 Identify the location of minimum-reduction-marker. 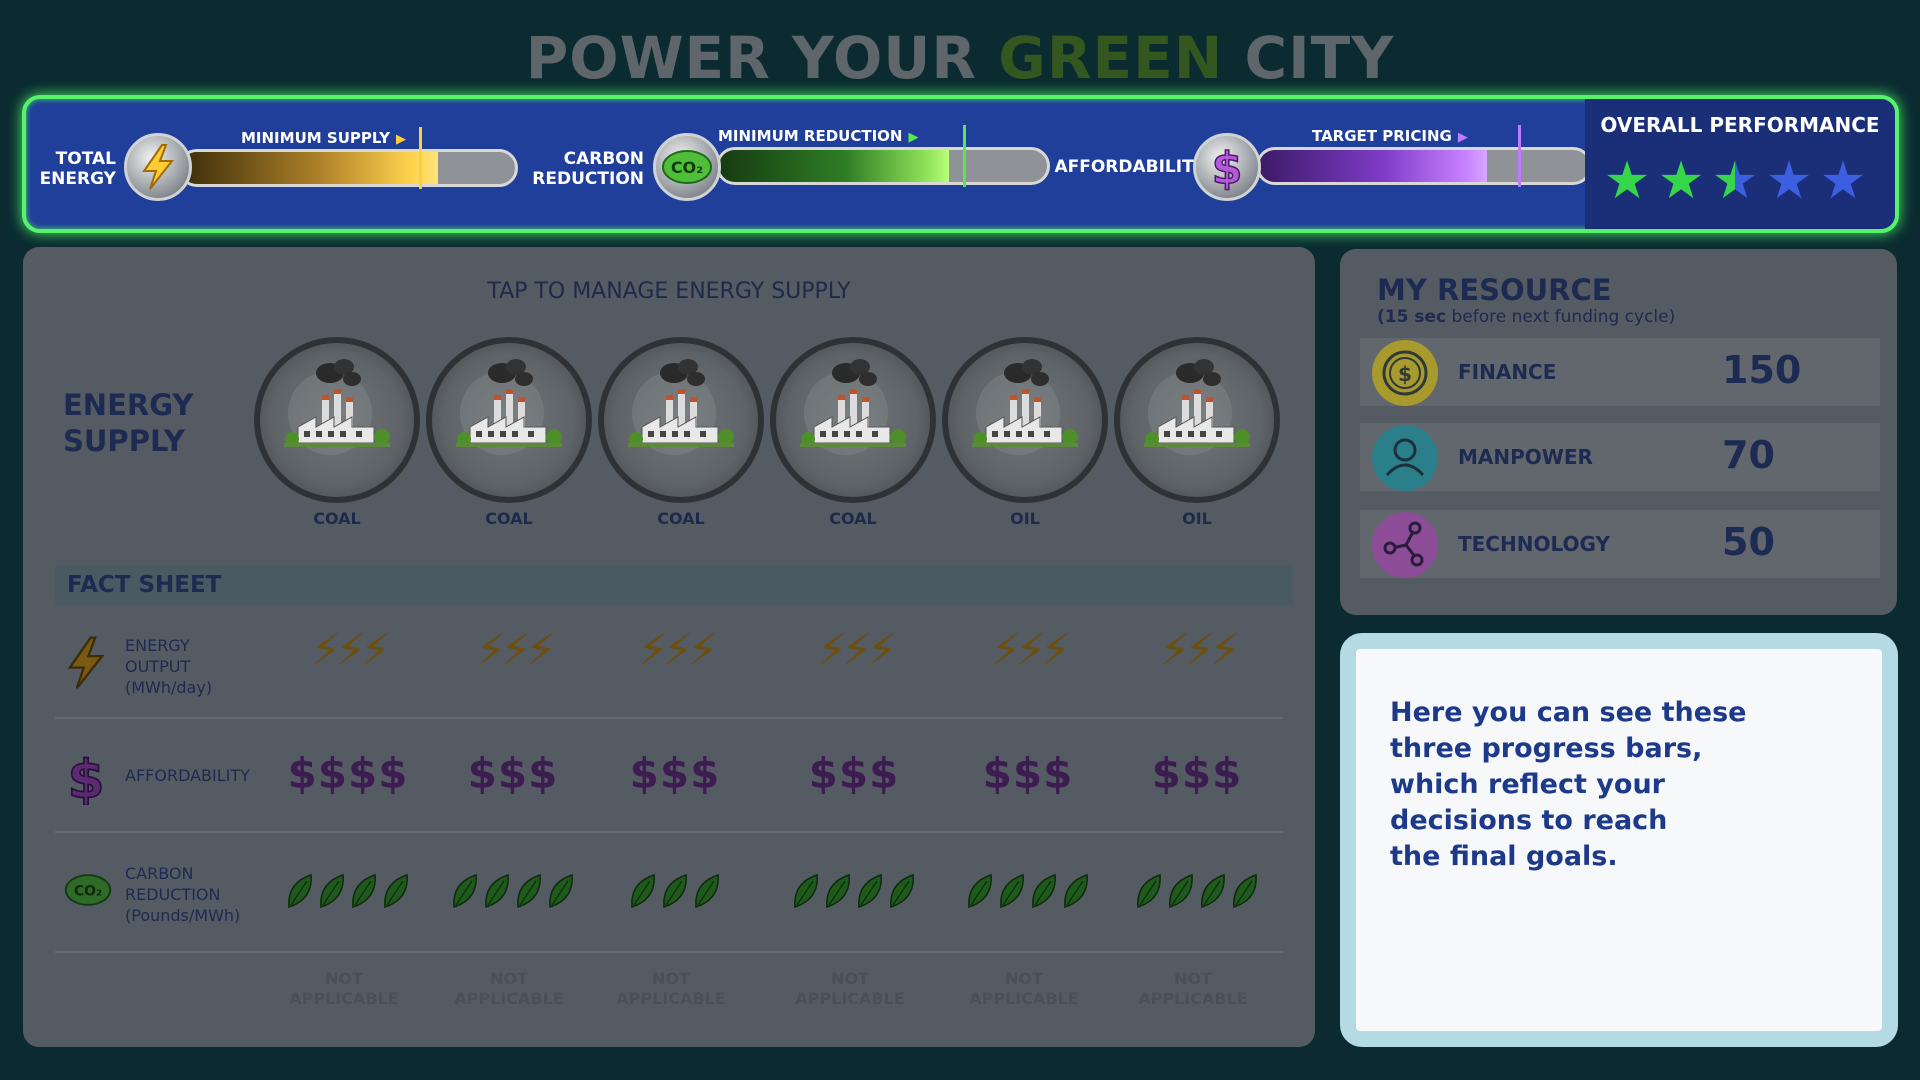
(965, 156).